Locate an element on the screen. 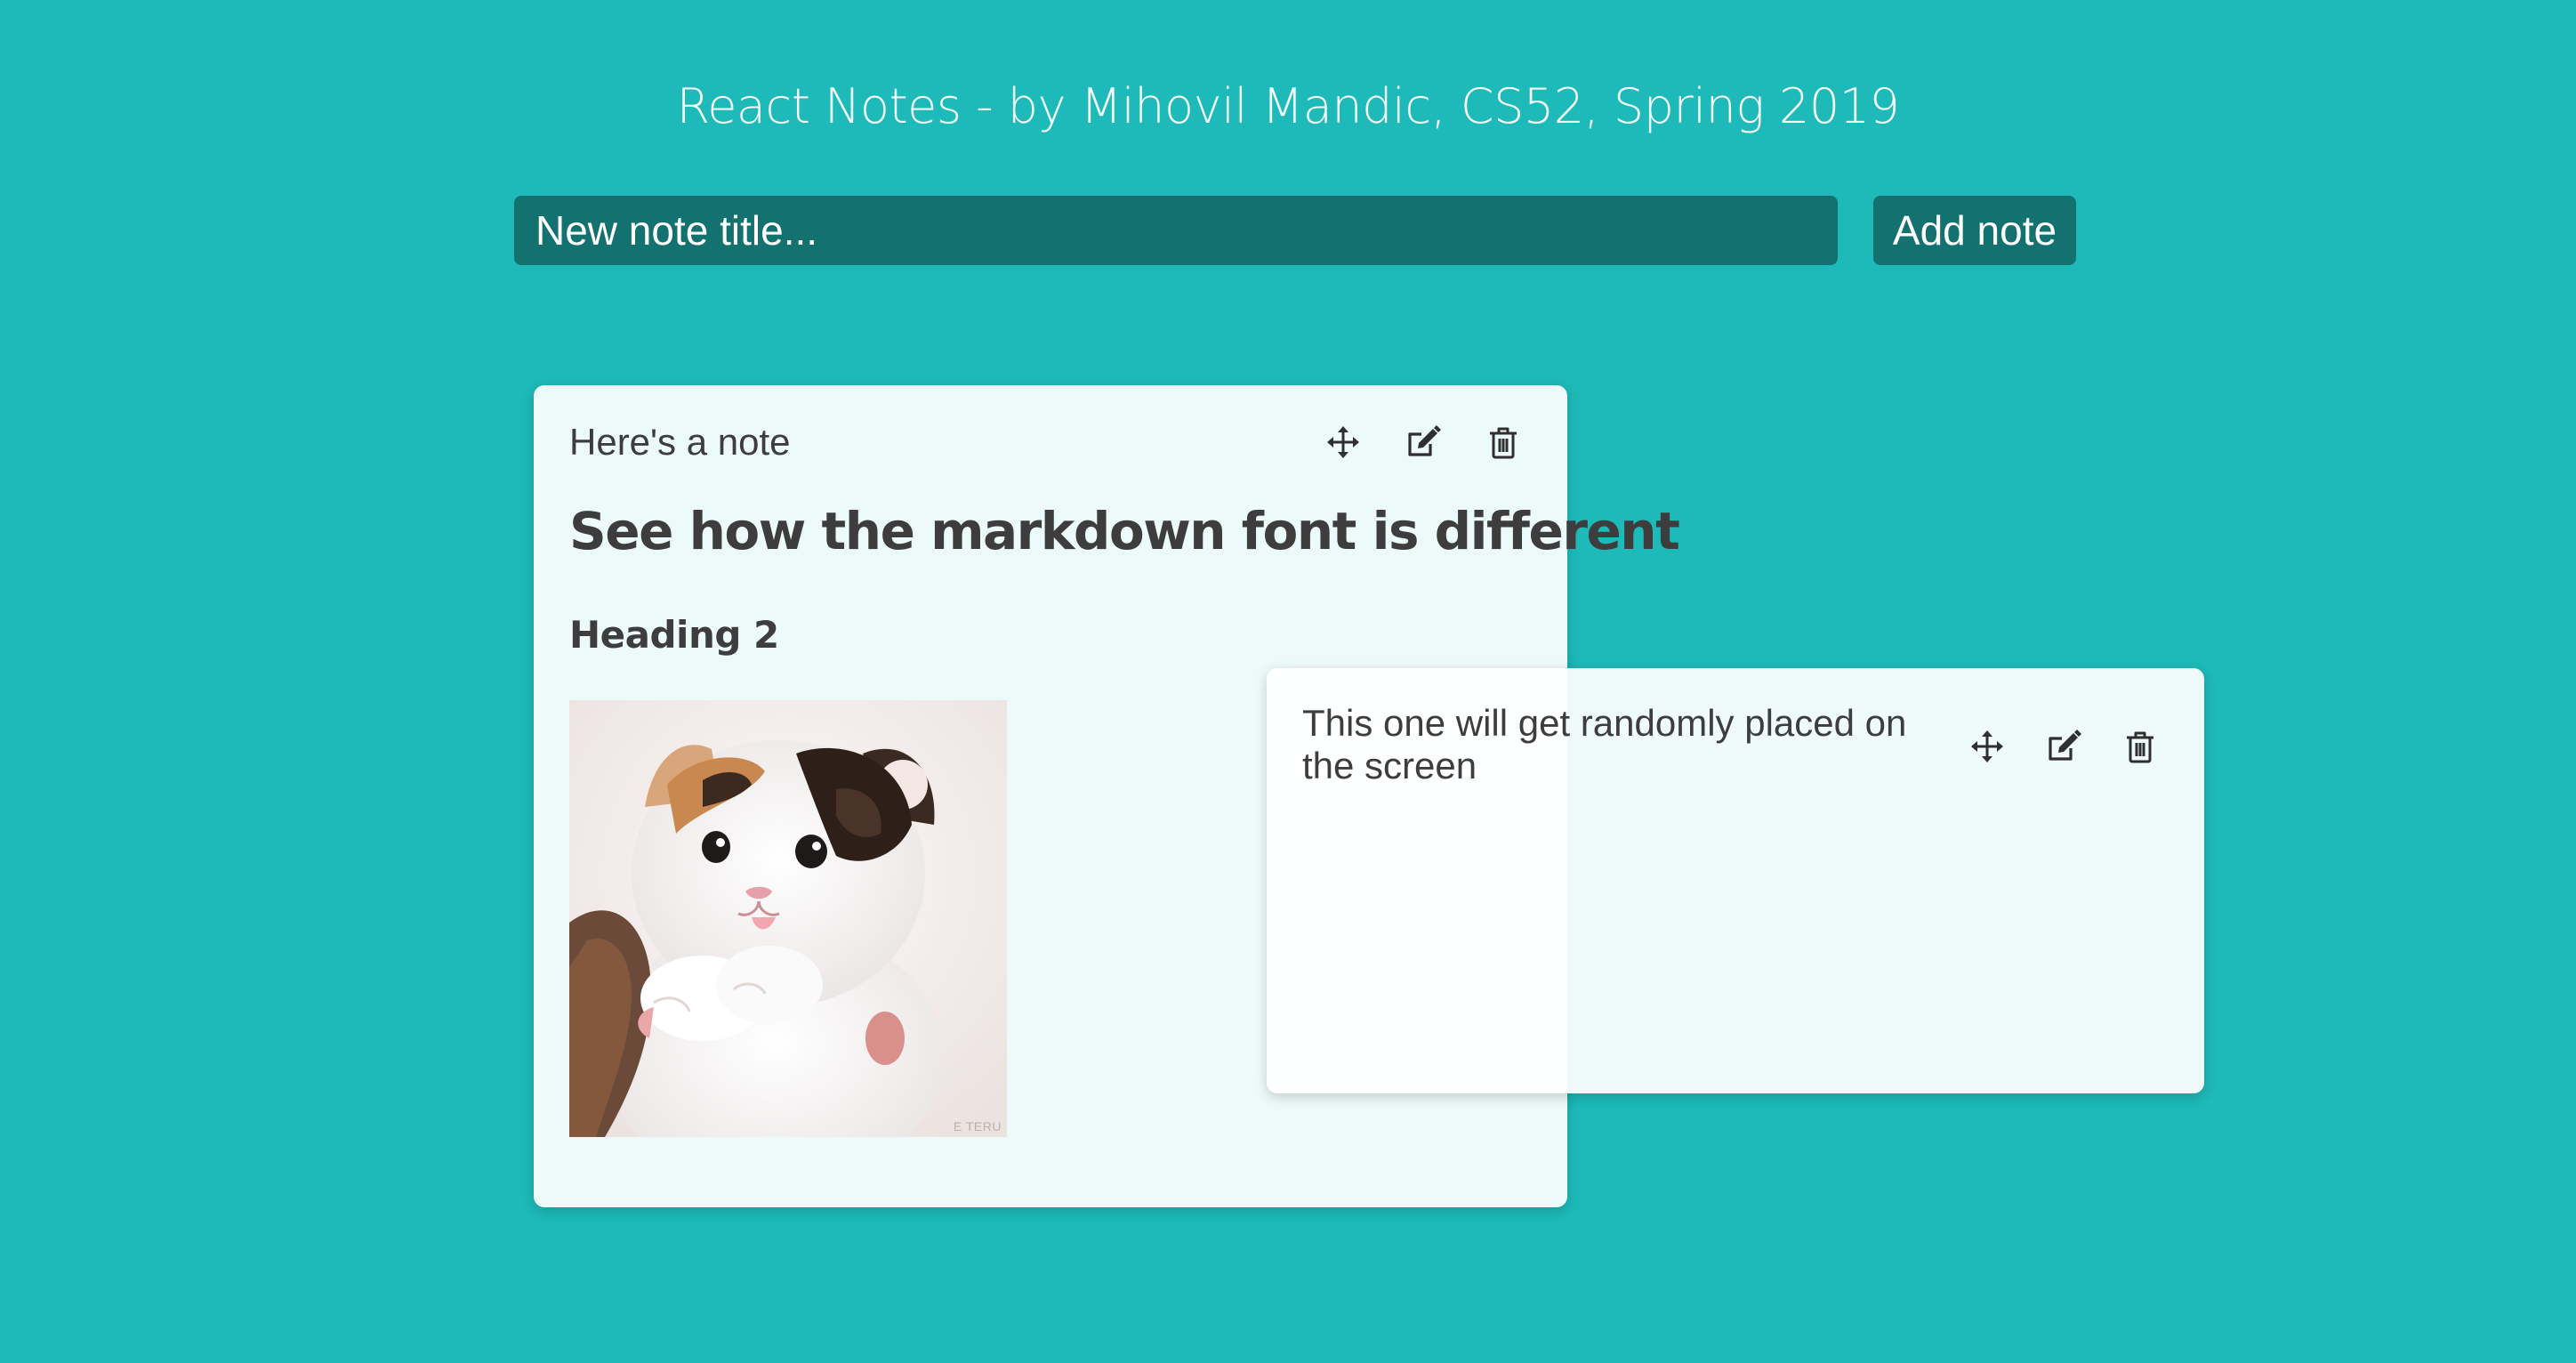  image-watermark: E TERU is located at coordinates (977, 1126).